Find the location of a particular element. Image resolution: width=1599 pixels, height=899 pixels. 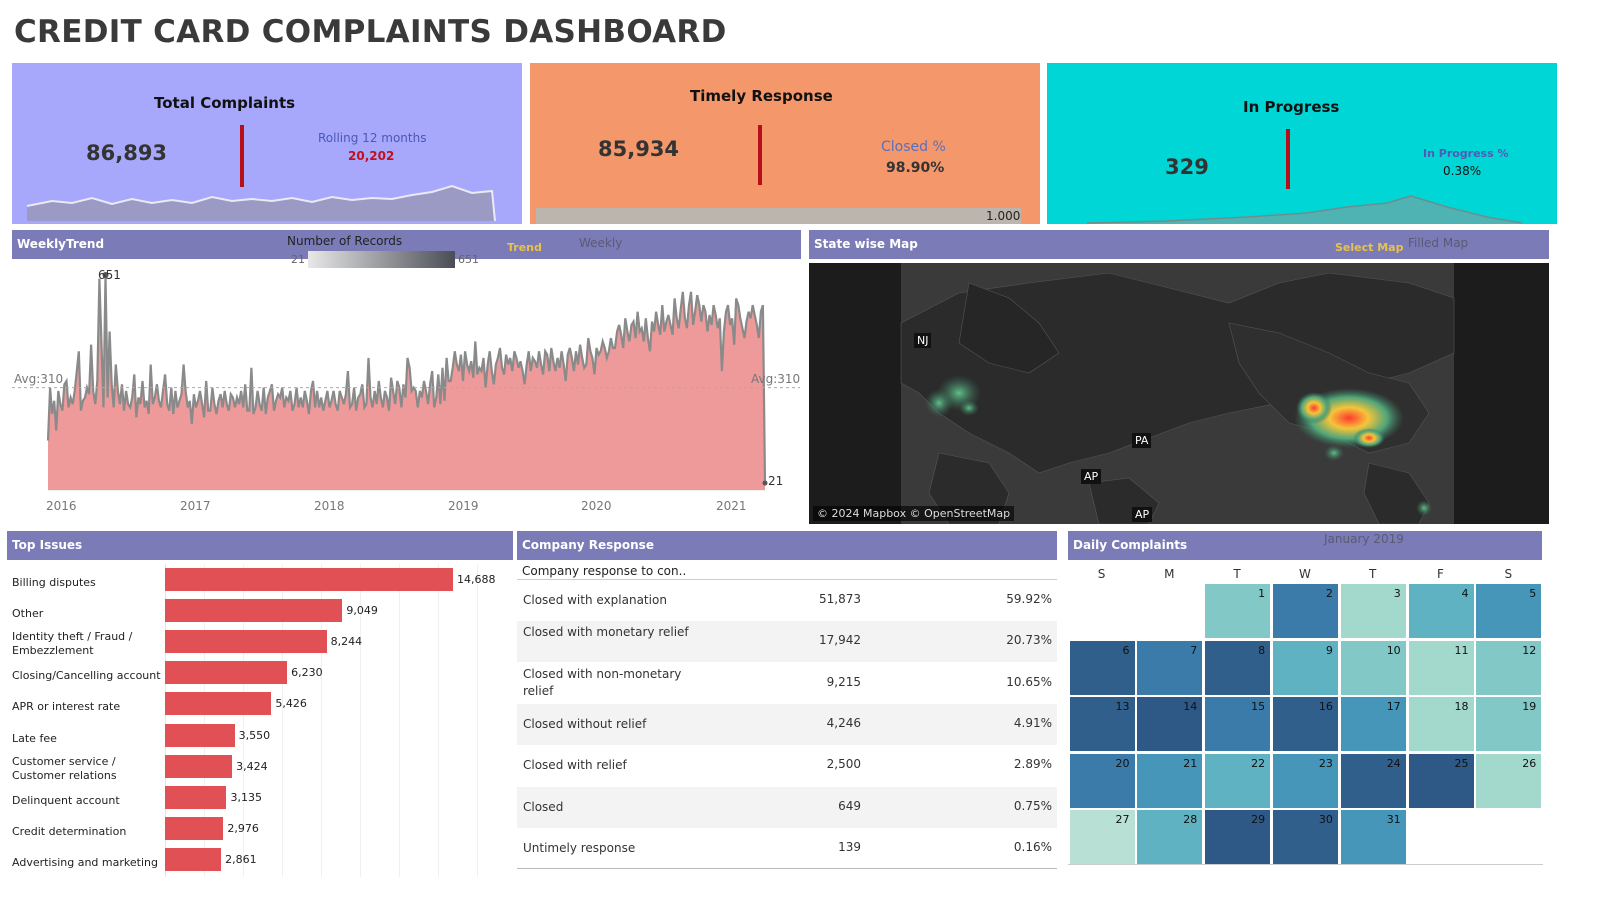

year-label: 2020 is located at coordinates (596, 506).